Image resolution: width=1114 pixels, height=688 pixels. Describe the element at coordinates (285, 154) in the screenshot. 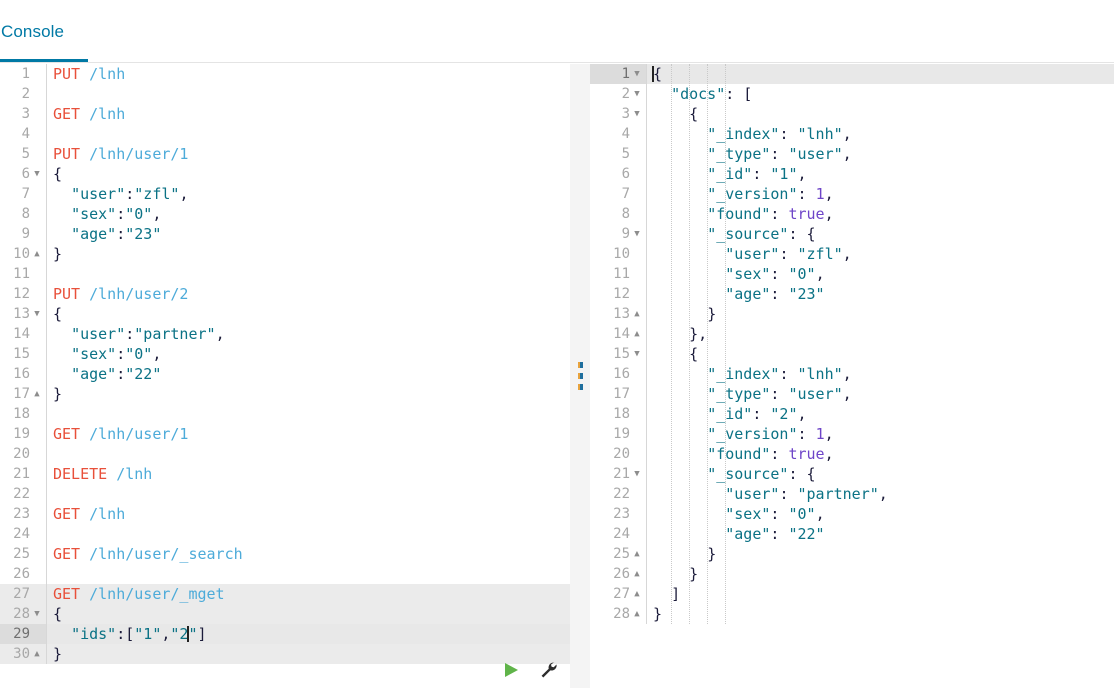

I see `code-line: 5 PUT /lnh/user/1` at that location.